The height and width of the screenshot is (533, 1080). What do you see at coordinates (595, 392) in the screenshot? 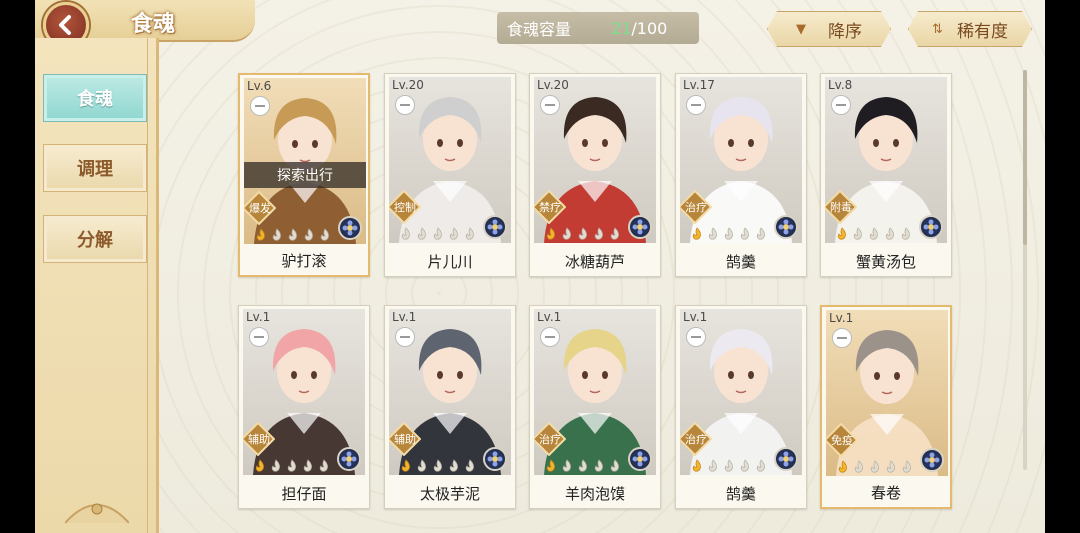
I see `character-art: Lv.1 治疗` at bounding box center [595, 392].